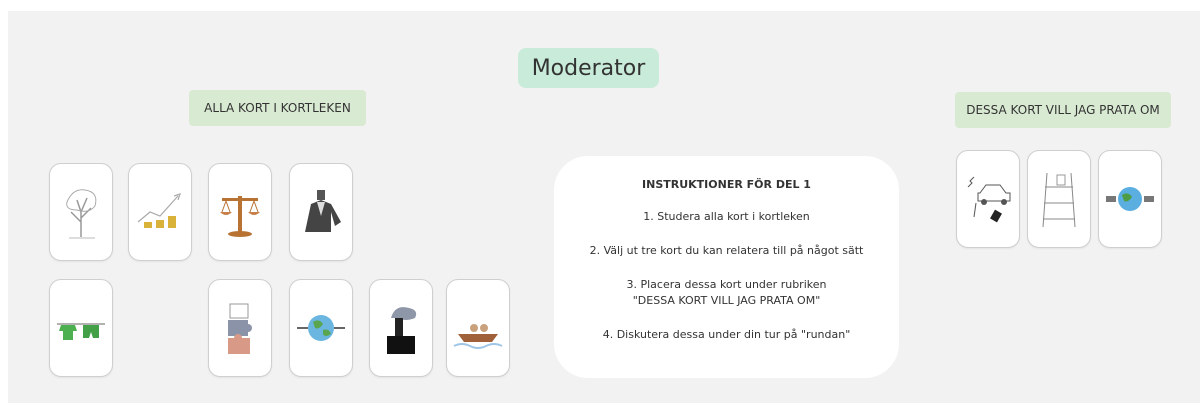 Image resolution: width=1203 pixels, height=407 pixels. I want to click on deck-card-connected-earth, so click(321, 328).